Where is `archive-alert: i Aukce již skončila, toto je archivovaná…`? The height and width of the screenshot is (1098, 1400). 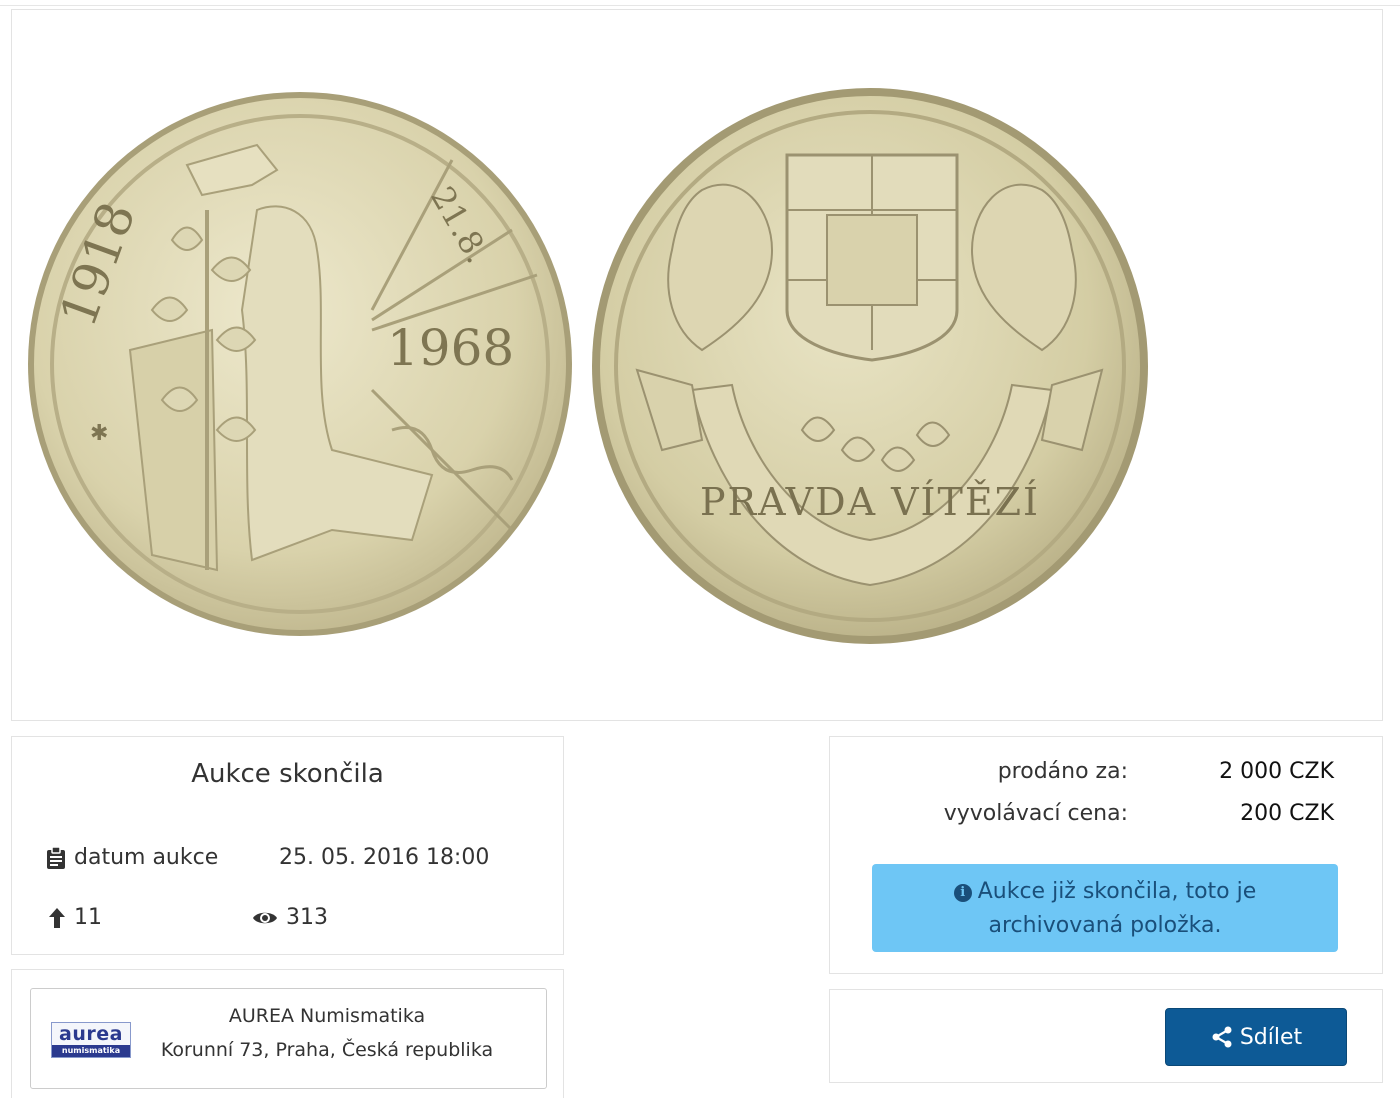
archive-alert: i Aukce již skončila, toto je archivovaná… is located at coordinates (1105, 908).